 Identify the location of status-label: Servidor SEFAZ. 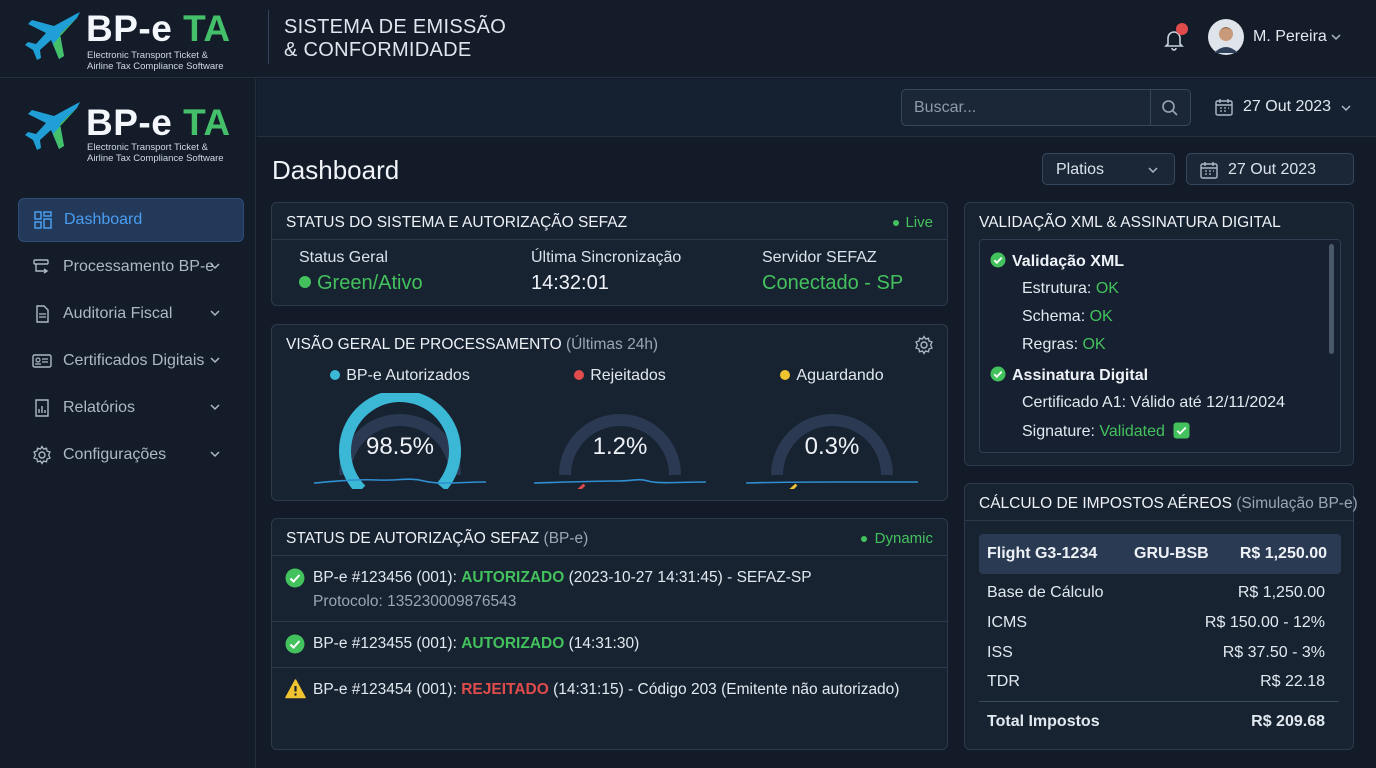
(819, 257).